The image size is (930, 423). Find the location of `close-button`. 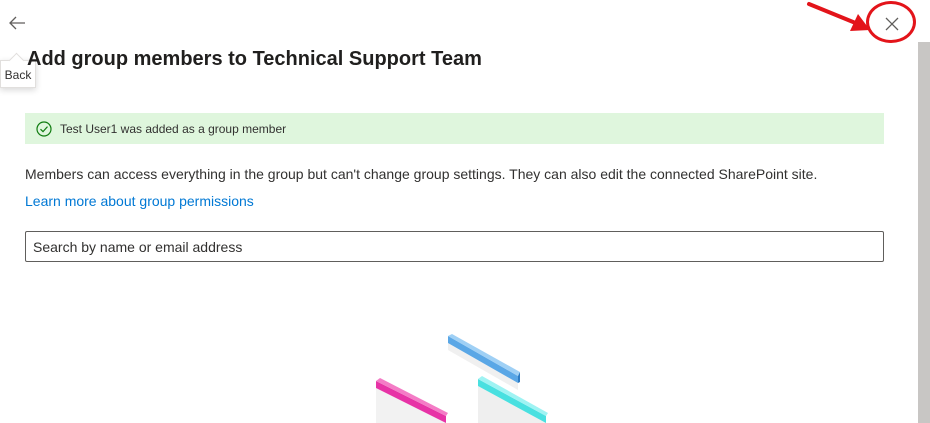

close-button is located at coordinates (892, 24).